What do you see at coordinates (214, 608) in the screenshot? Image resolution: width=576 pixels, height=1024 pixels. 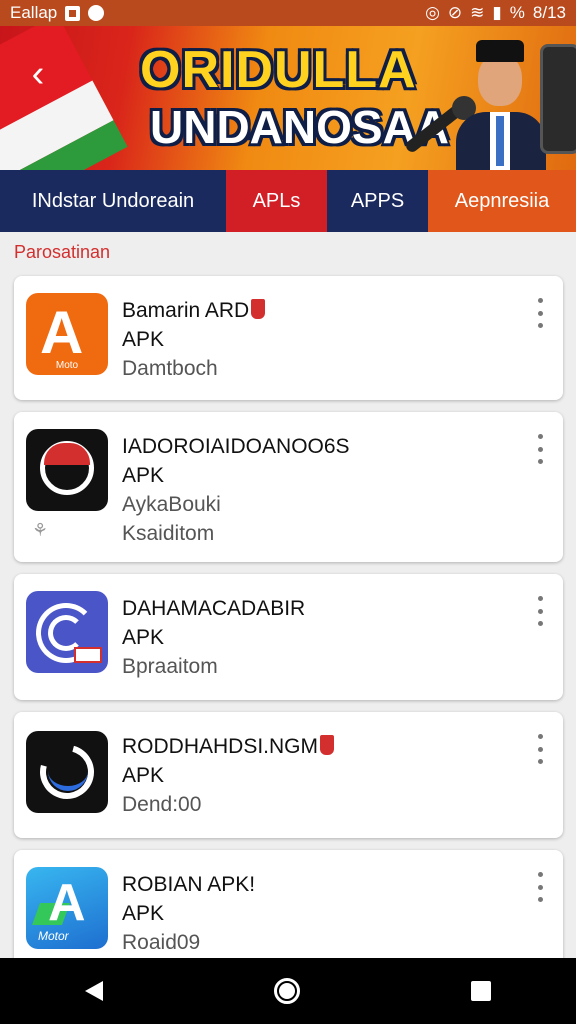 I see `app-name: DAHAMACADABIR` at bounding box center [214, 608].